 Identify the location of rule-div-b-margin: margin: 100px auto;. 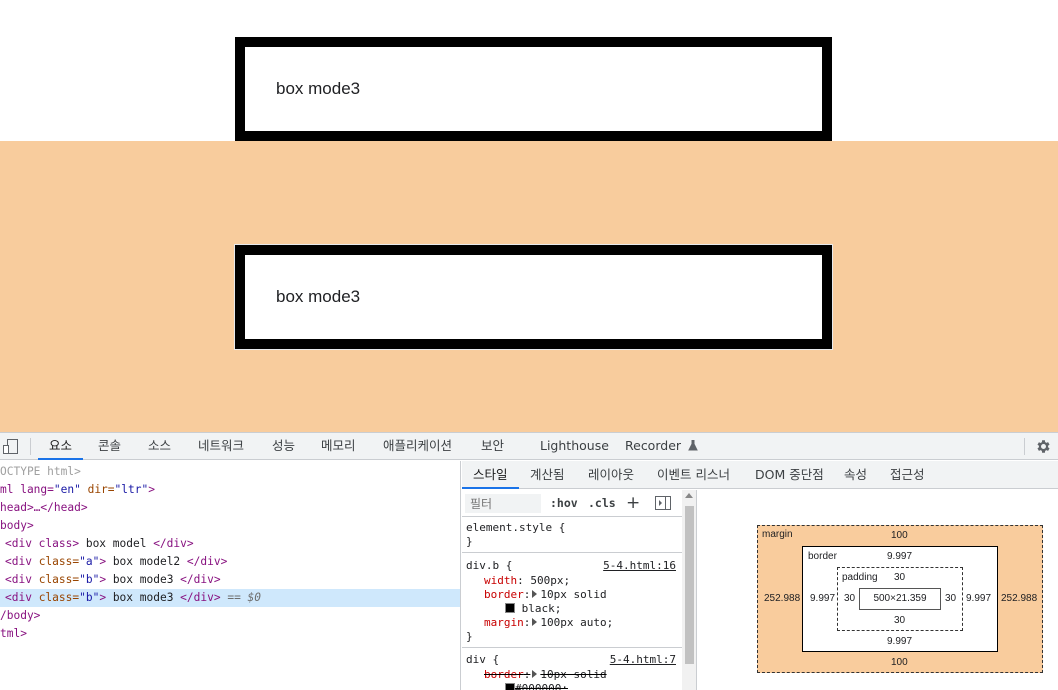
(548, 623).